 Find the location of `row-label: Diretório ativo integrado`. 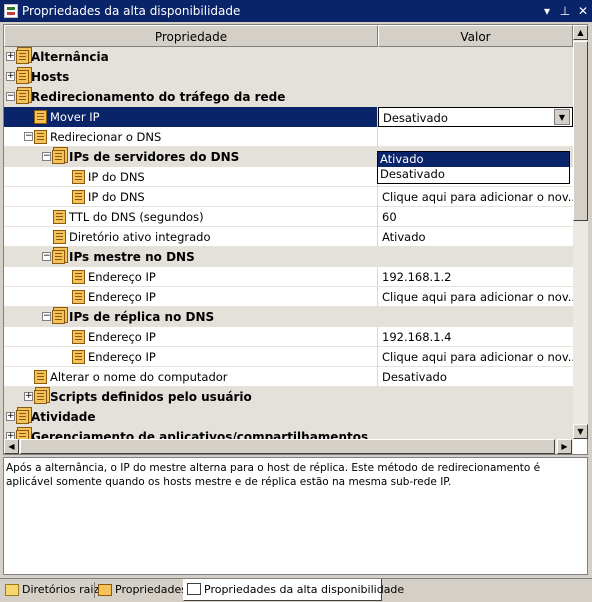

row-label: Diretório ativo integrado is located at coordinates (140, 237).